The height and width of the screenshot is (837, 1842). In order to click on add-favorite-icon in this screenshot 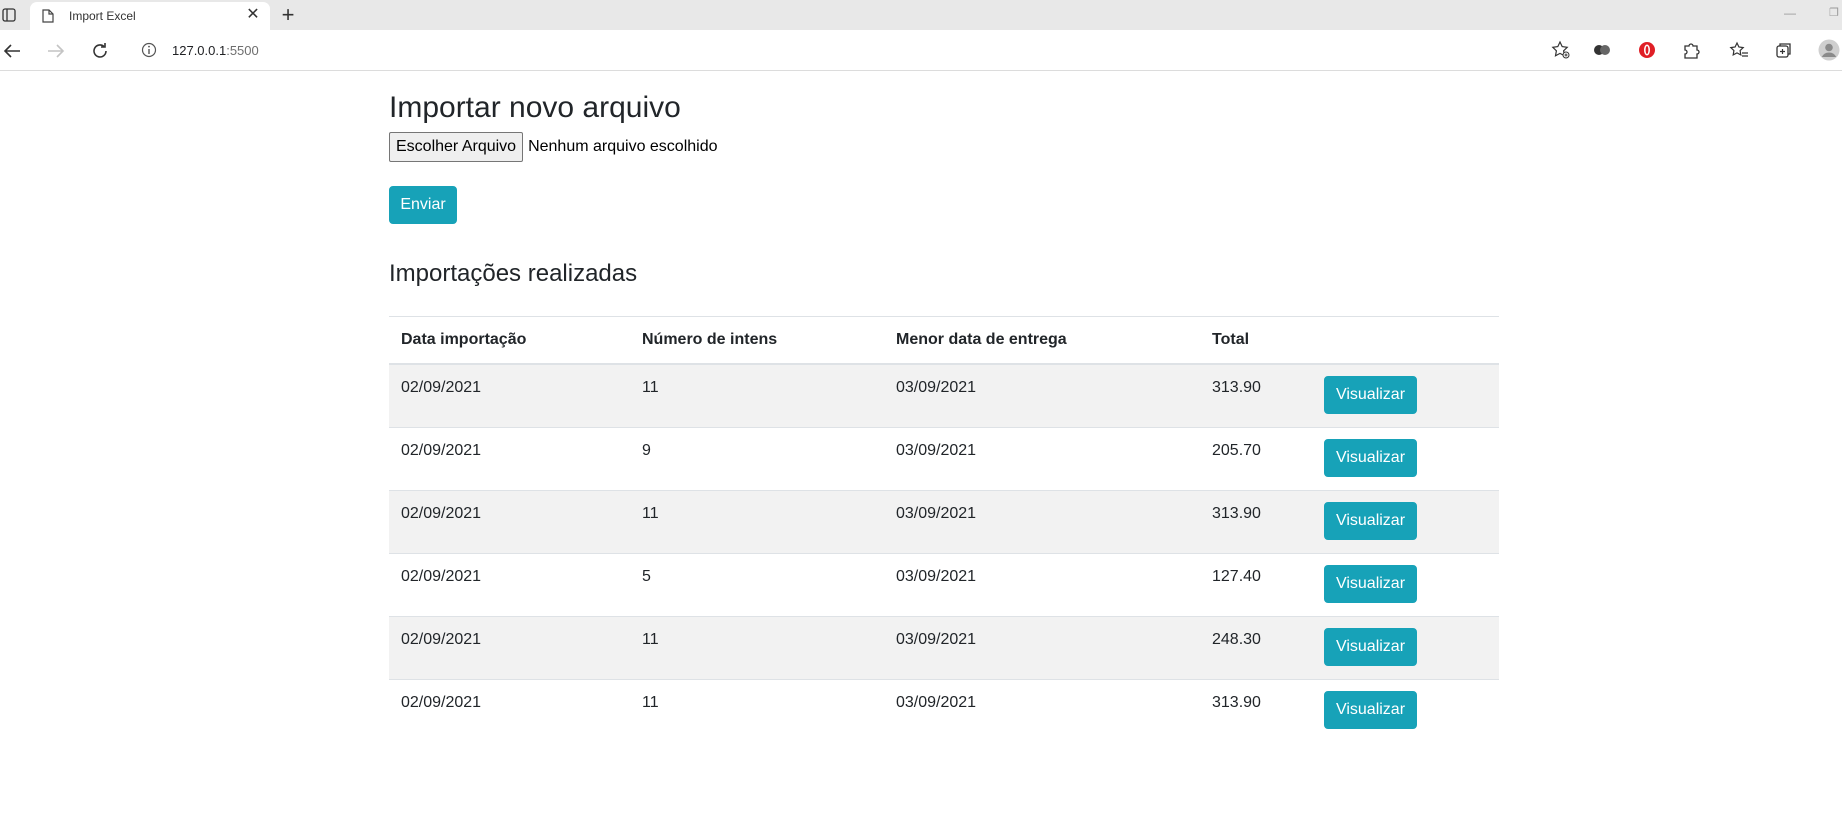, I will do `click(1561, 52)`.